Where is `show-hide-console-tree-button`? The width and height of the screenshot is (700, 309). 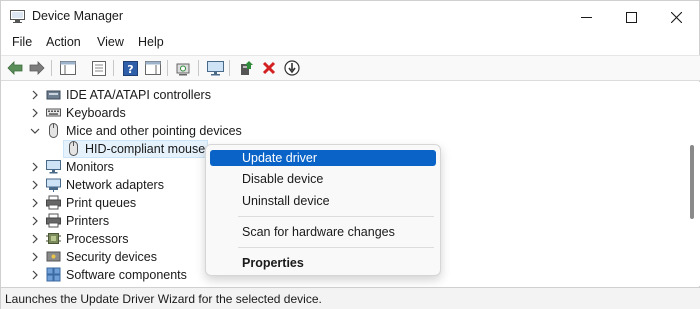
show-hide-console-tree-button is located at coordinates (68, 68).